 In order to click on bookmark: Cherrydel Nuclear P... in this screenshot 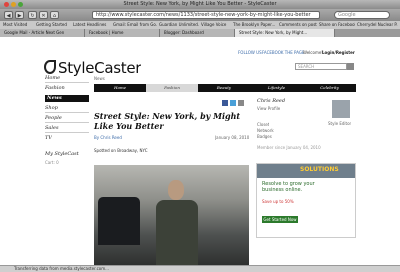, I will do `click(377, 25)`.